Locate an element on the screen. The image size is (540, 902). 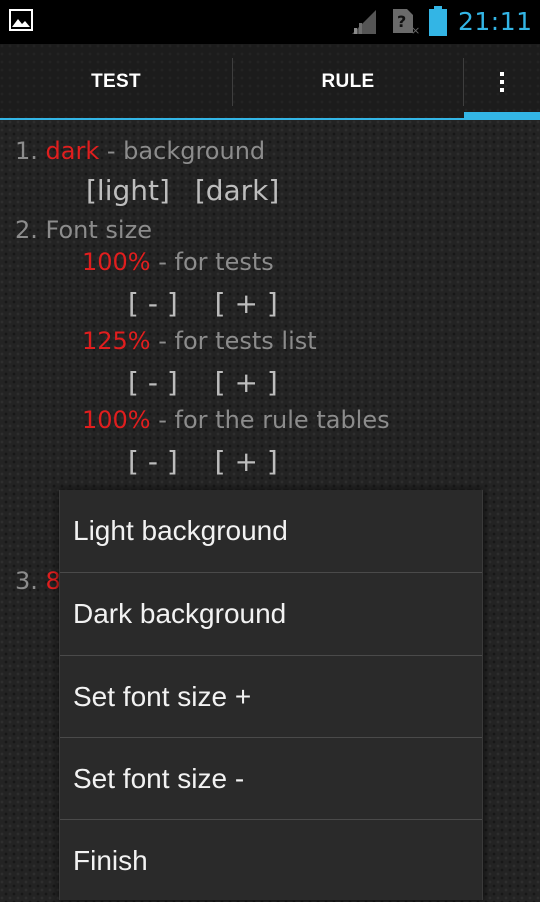
menu-item-light-background: Light background is located at coordinates (271, 531).